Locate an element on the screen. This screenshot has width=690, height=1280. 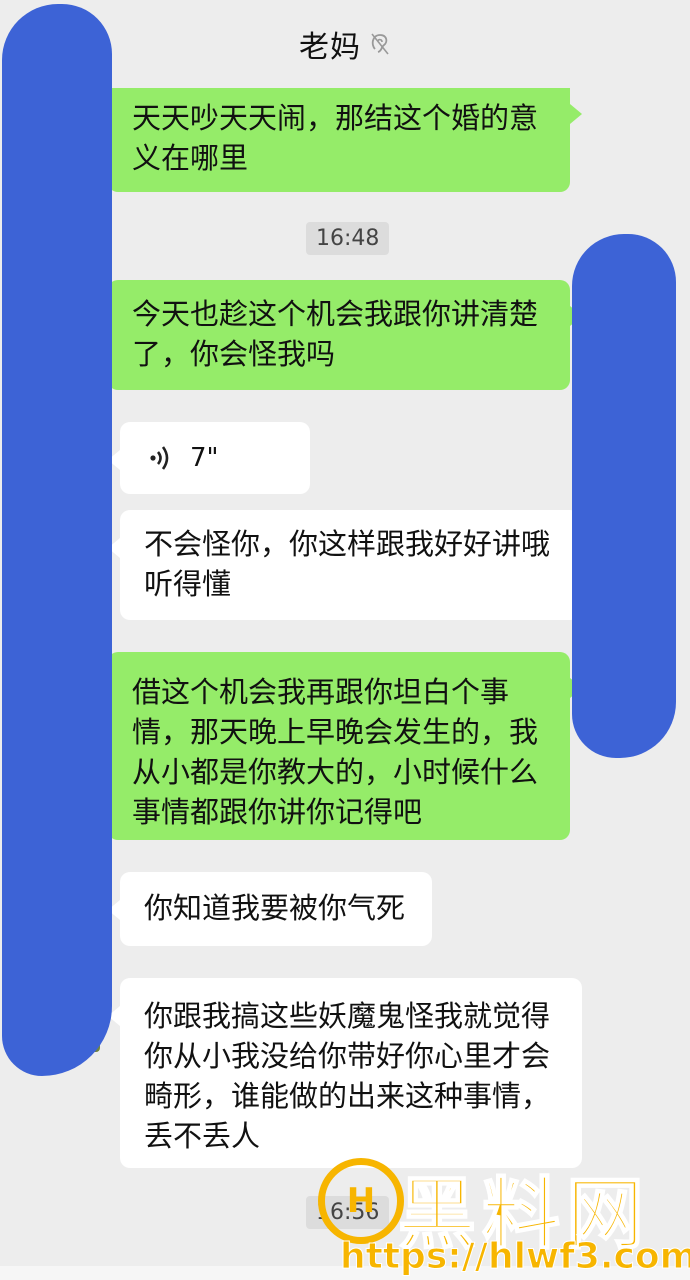
message-sent-2: 今天也趁这个机会我跟你讲清楚了，你会怪我吗 is located at coordinates (345, 335).